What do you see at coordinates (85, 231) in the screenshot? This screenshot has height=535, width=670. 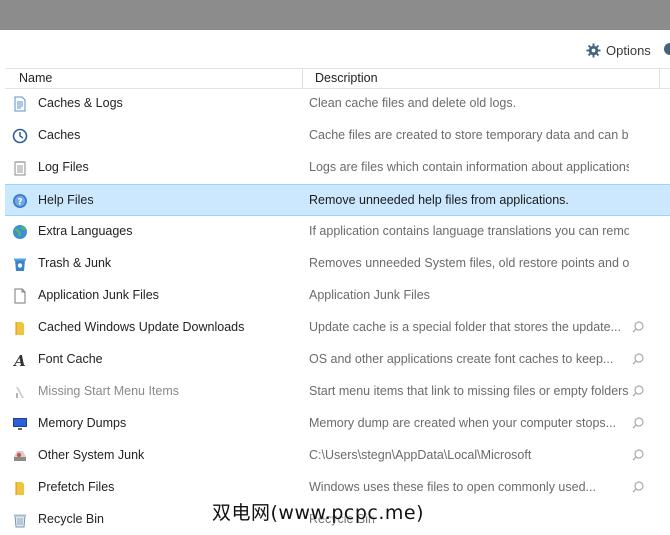 I see `row-name: Extra Languages` at bounding box center [85, 231].